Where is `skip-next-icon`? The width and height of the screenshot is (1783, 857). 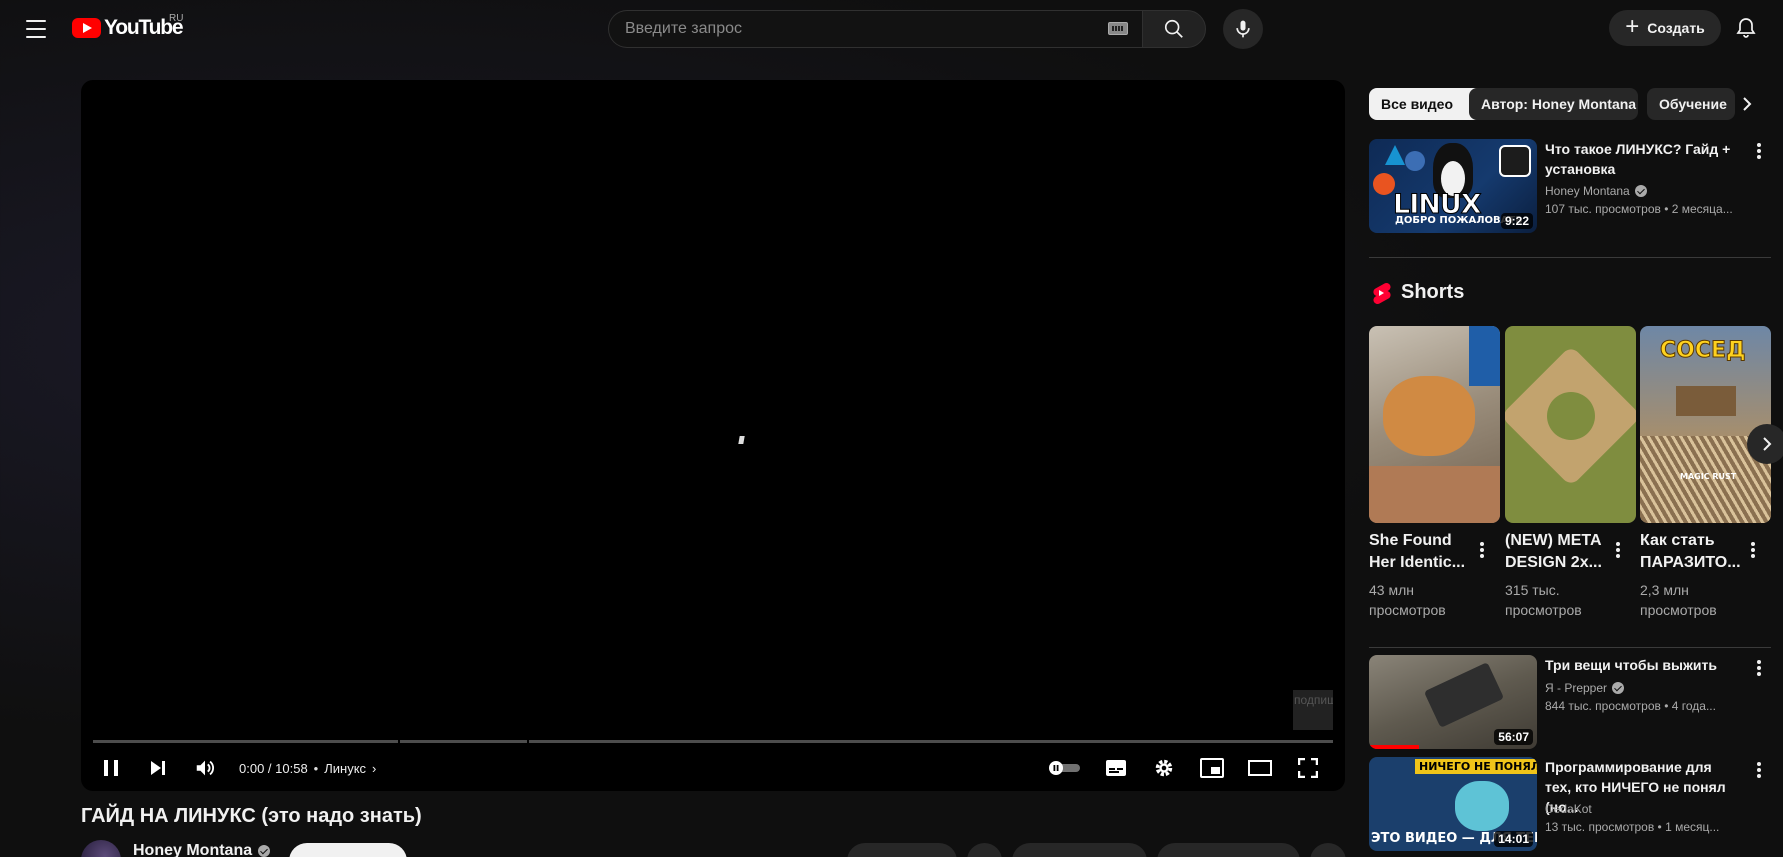 skip-next-icon is located at coordinates (158, 768).